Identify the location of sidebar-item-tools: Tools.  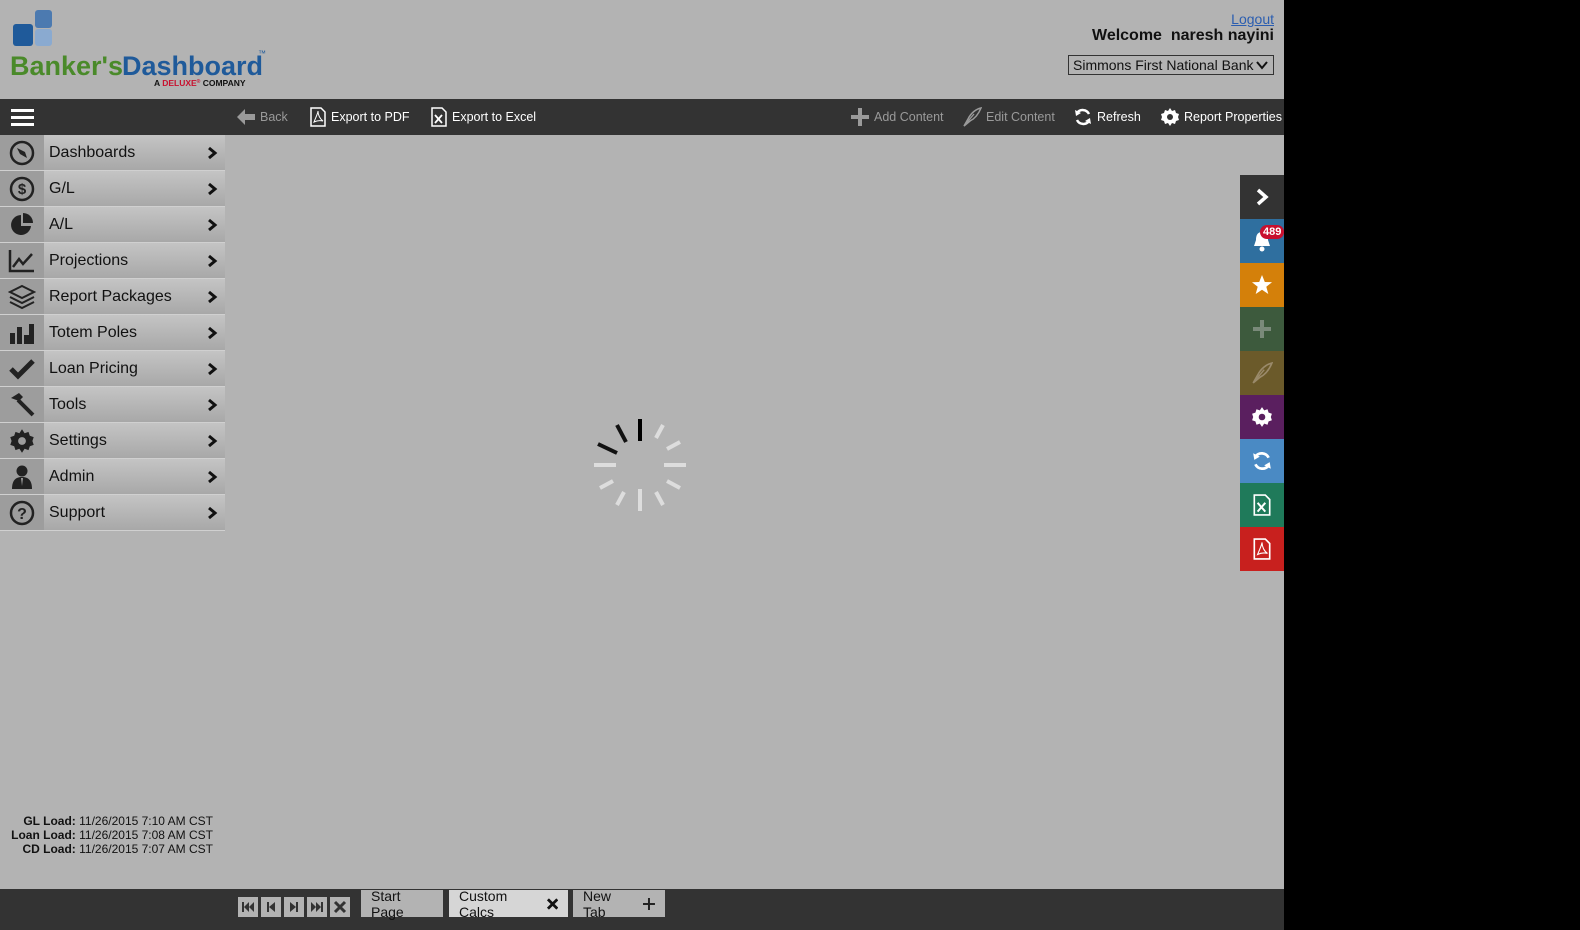
(112, 405).